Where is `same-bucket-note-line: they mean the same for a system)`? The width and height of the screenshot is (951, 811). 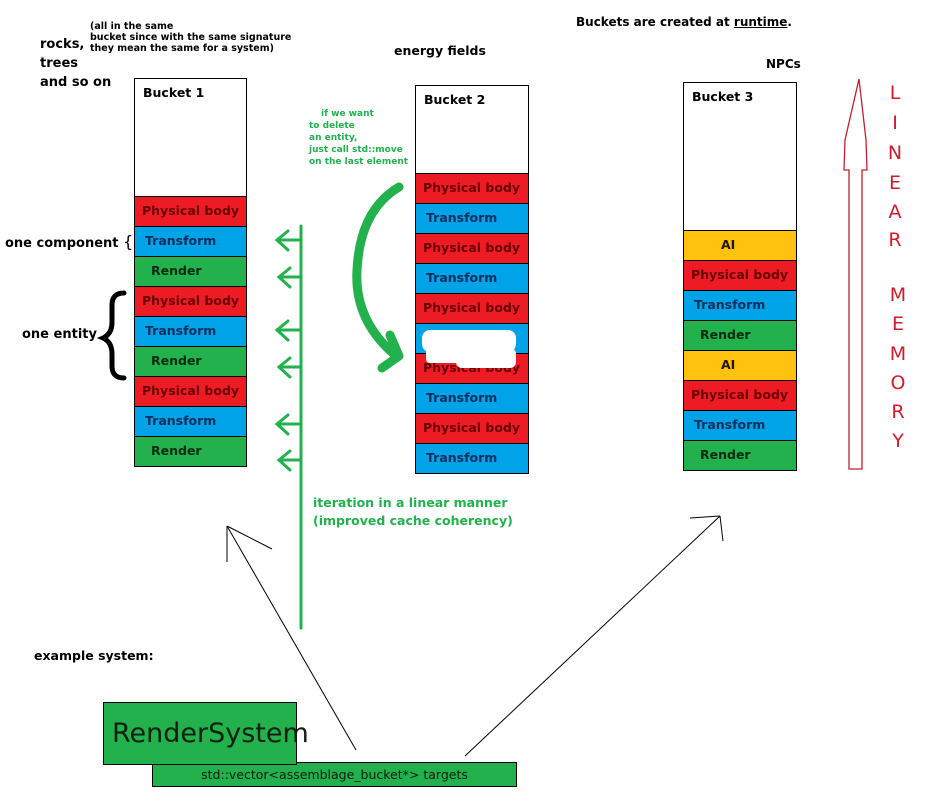 same-bucket-note-line: they mean the same for a system) is located at coordinates (182, 48).